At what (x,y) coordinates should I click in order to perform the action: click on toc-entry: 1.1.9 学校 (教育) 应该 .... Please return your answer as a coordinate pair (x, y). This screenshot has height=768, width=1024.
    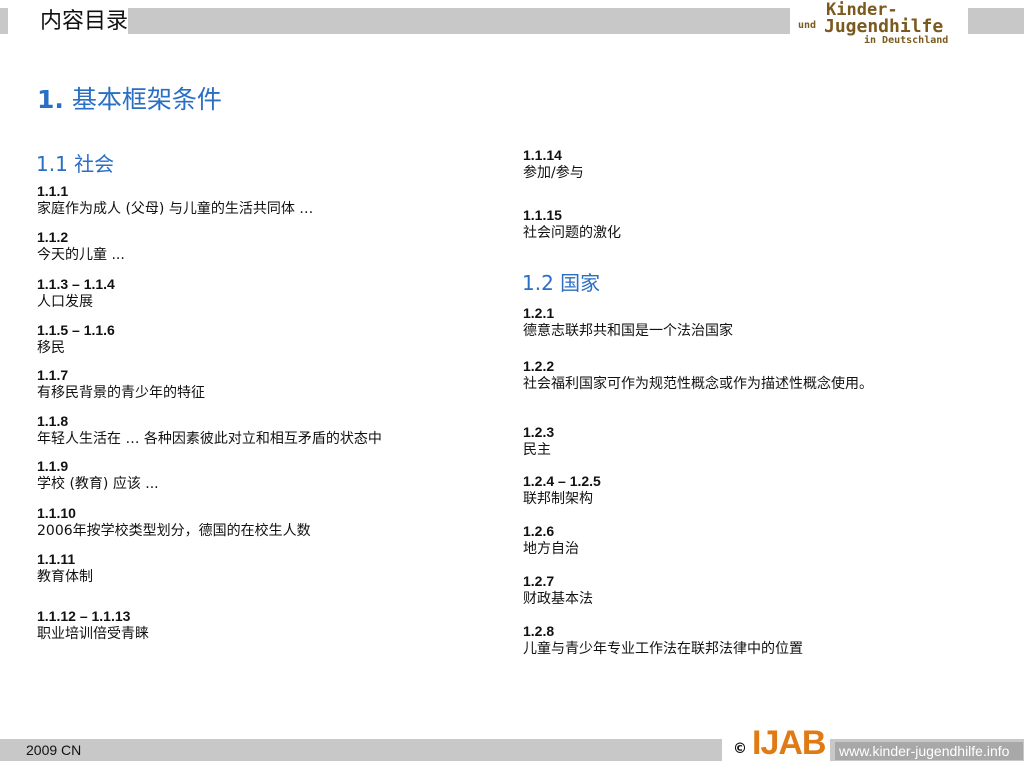
    Looking at the image, I should click on (98, 476).